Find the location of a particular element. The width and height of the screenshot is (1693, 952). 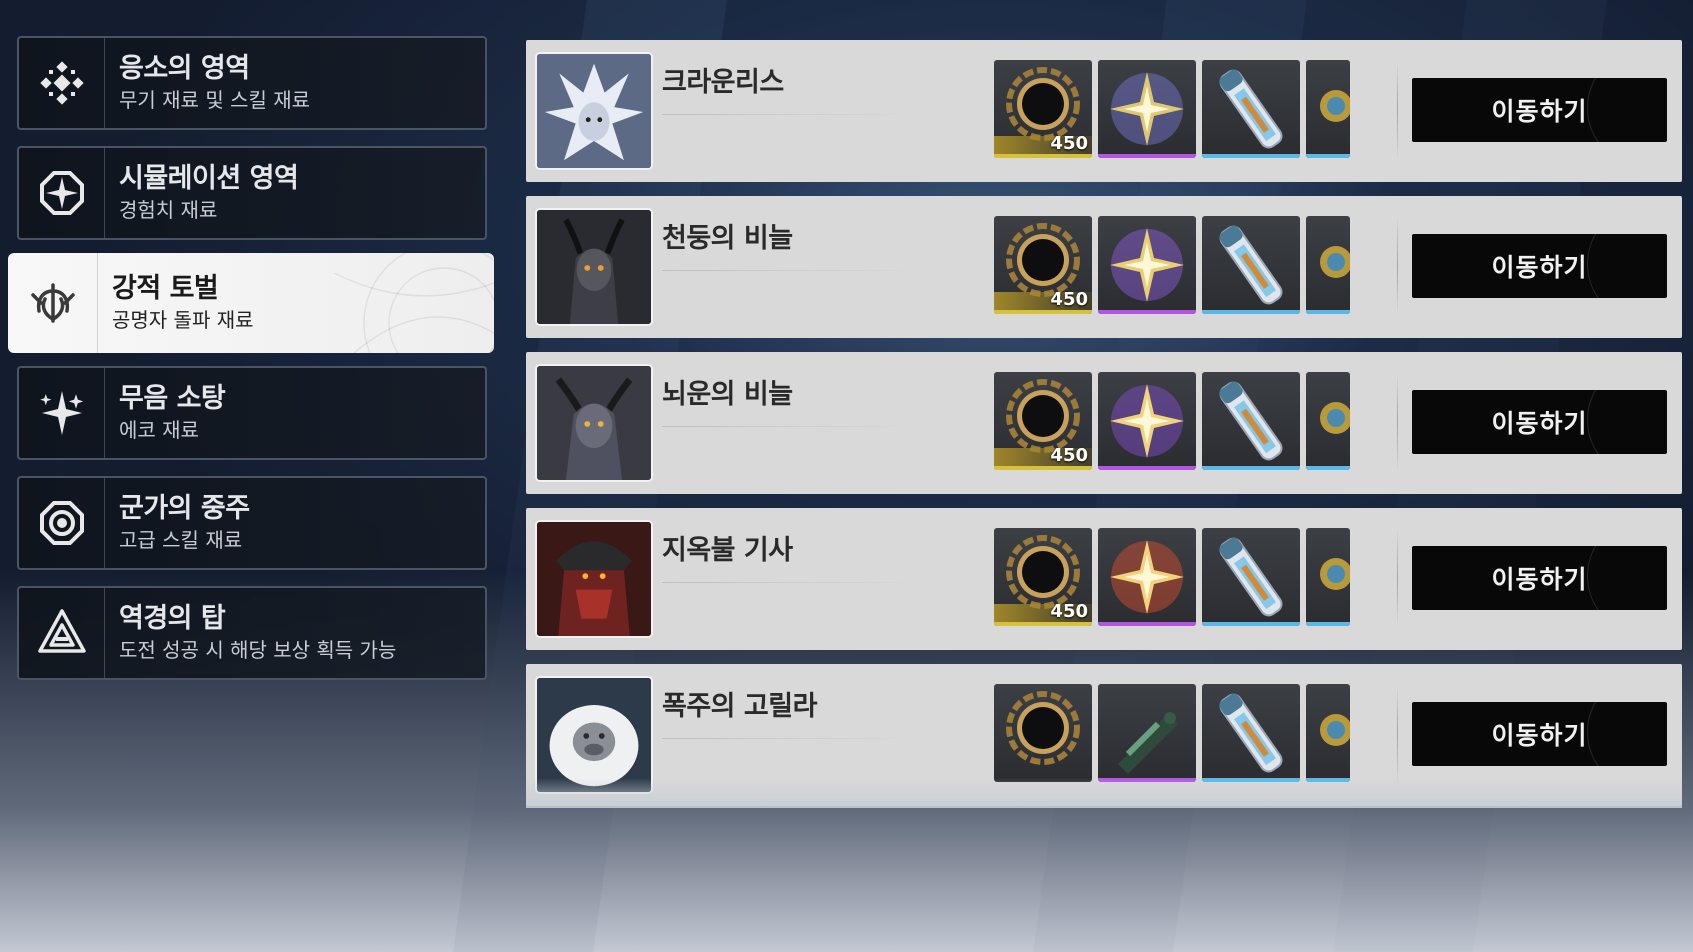

reward-list is located at coordinates (1192, 733).